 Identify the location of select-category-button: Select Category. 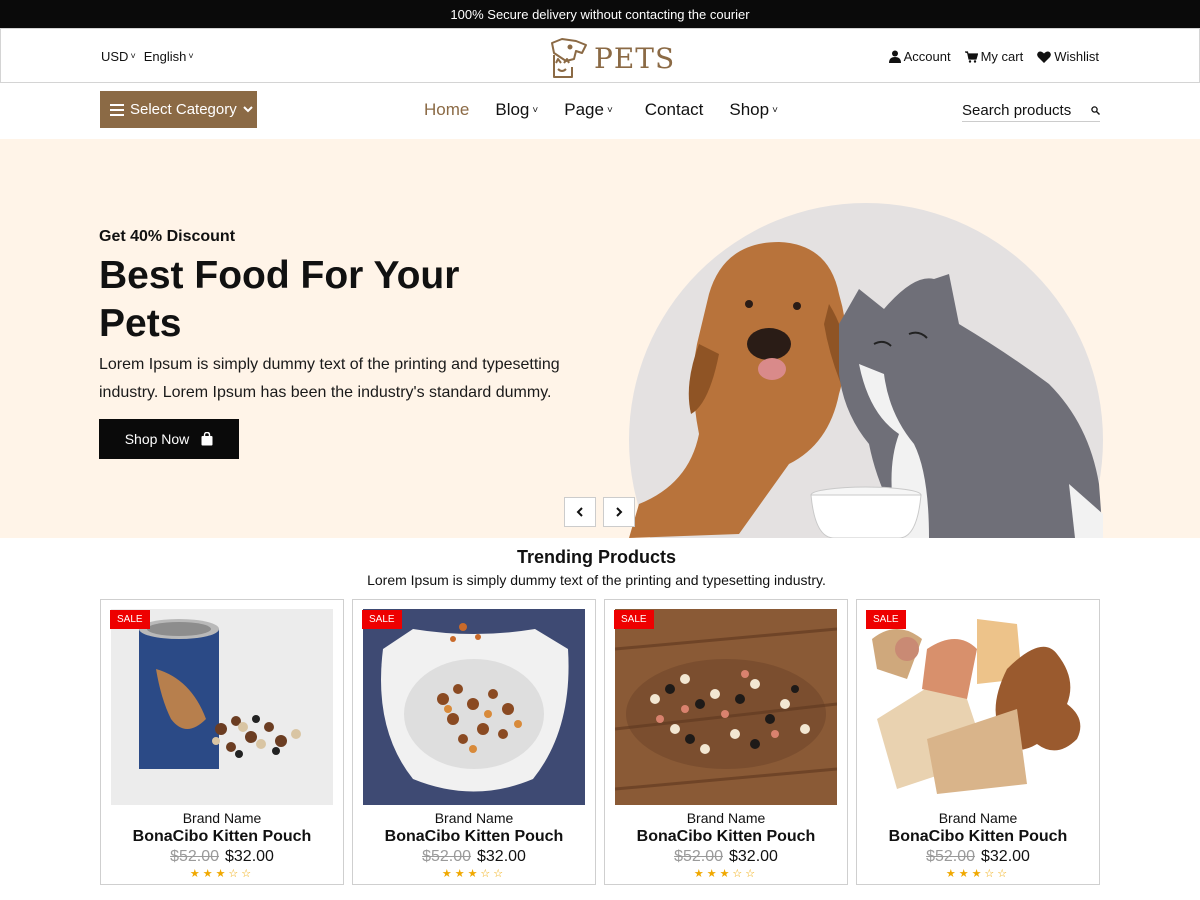
(178, 109).